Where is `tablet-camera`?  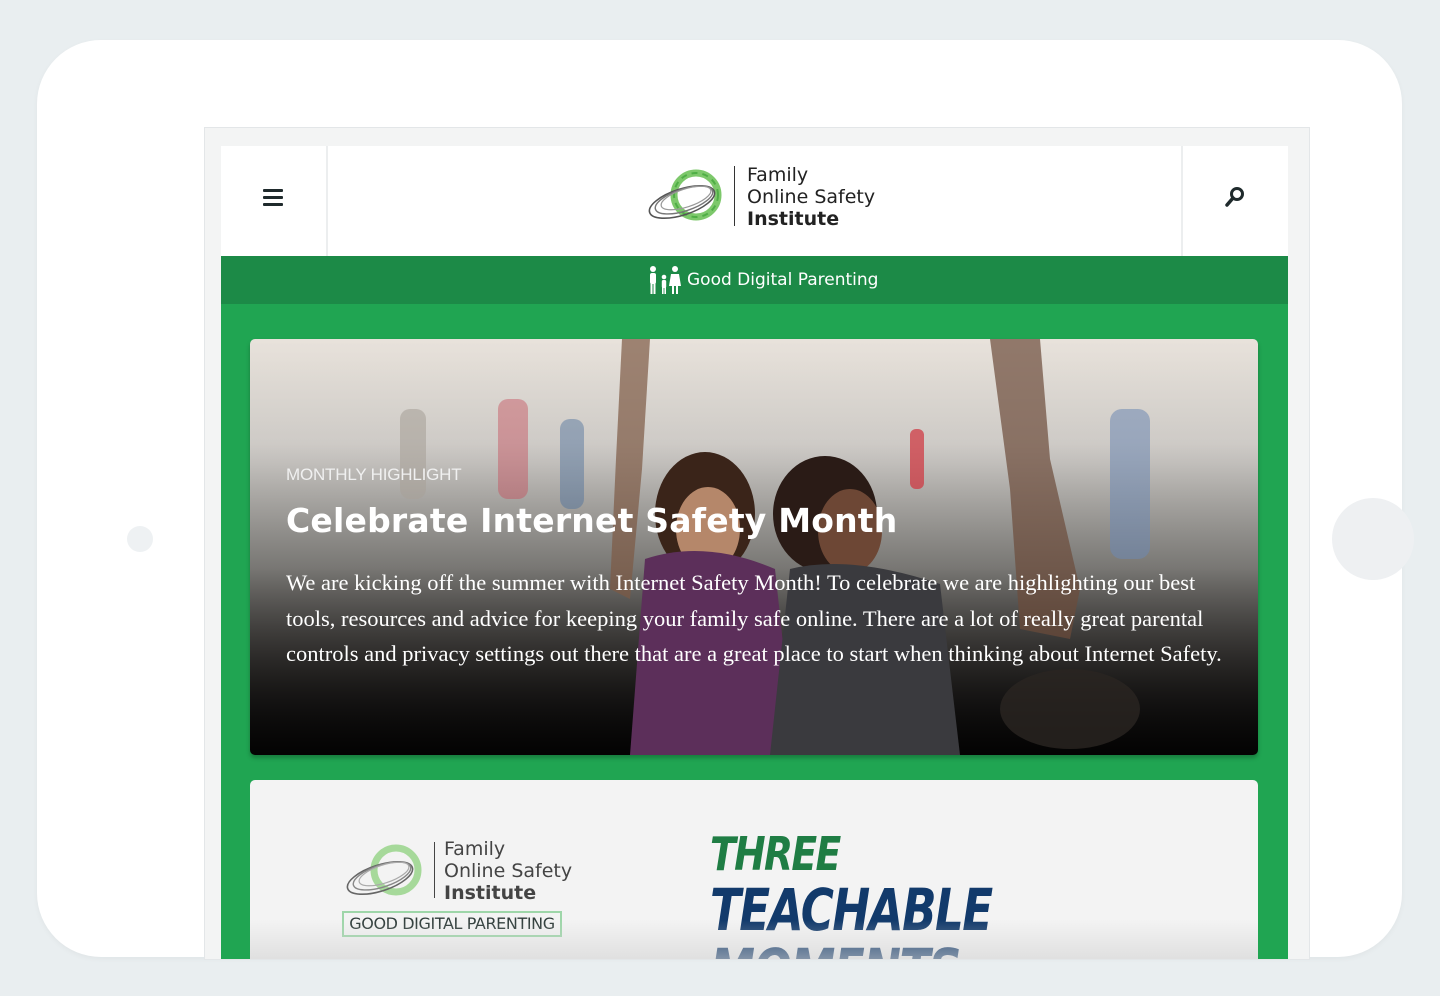
tablet-camera is located at coordinates (140, 539).